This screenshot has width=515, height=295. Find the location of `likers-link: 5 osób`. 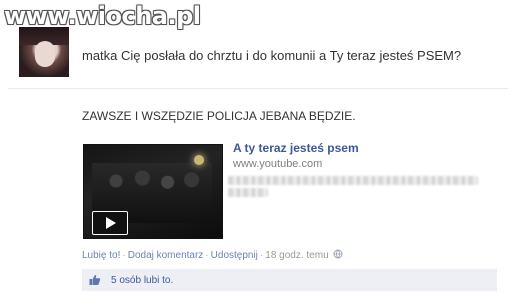

likers-link: 5 osób is located at coordinates (126, 280).